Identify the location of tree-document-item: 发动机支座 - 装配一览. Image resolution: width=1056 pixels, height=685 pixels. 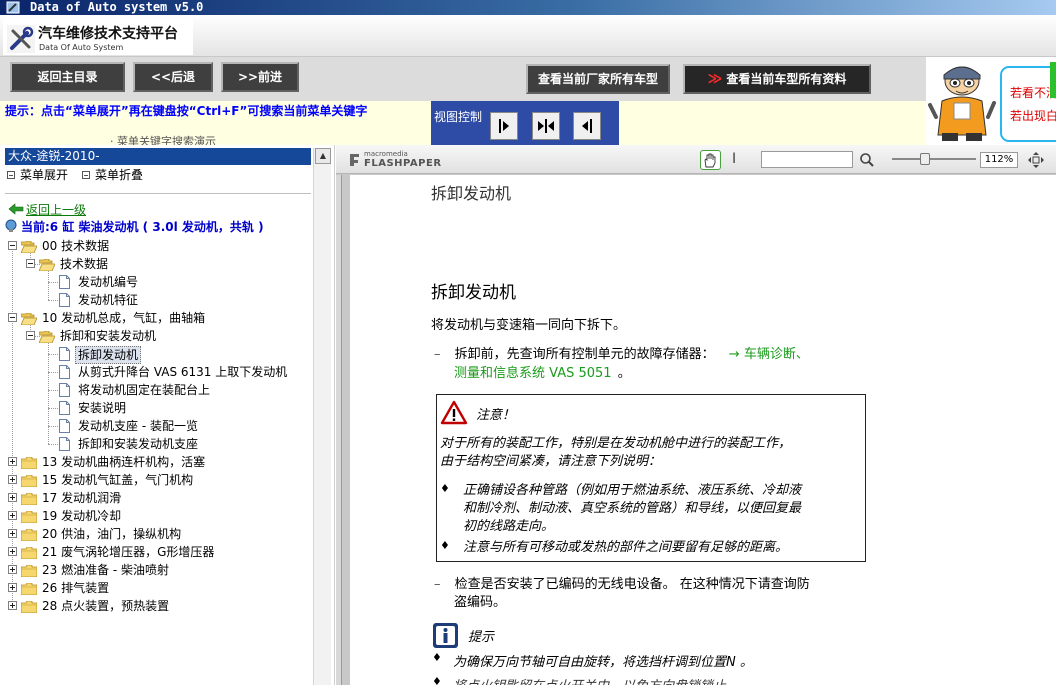
(155, 426).